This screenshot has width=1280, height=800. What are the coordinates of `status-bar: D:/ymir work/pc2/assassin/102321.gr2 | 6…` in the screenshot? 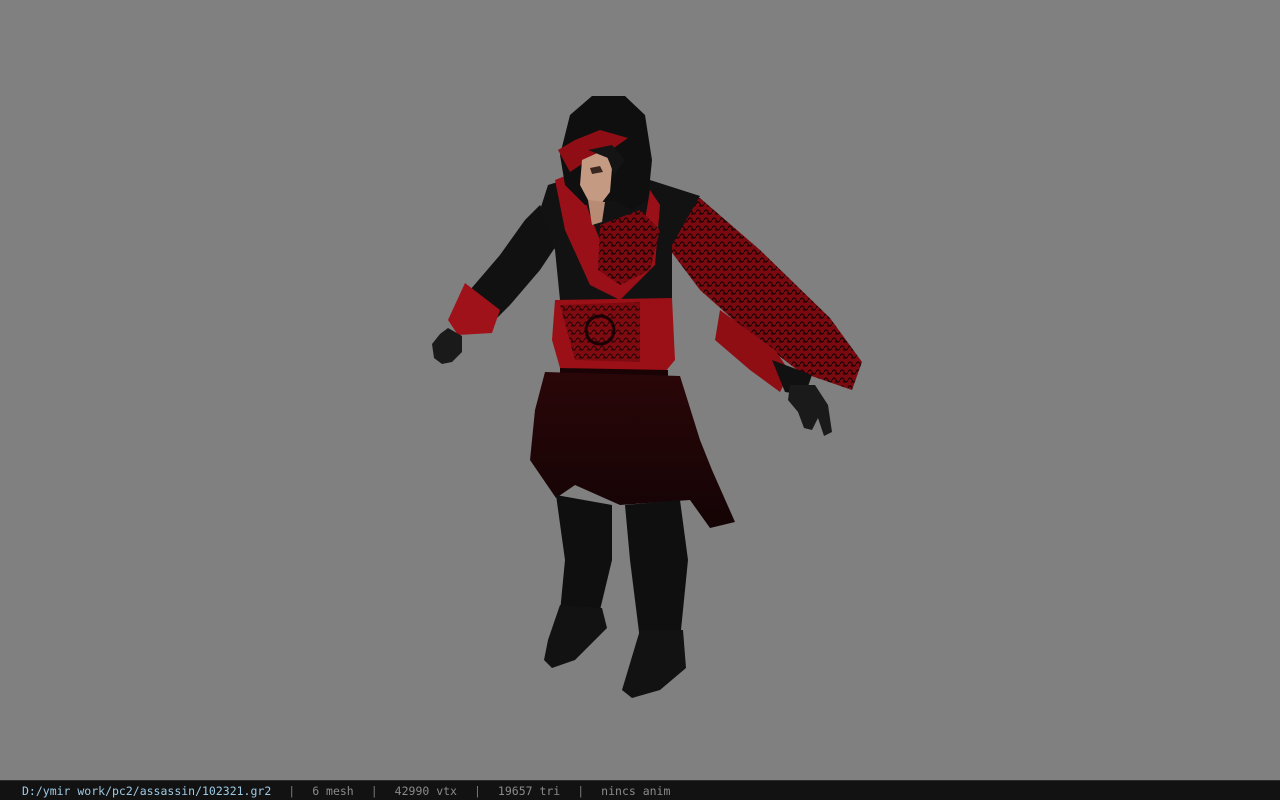 It's located at (640, 790).